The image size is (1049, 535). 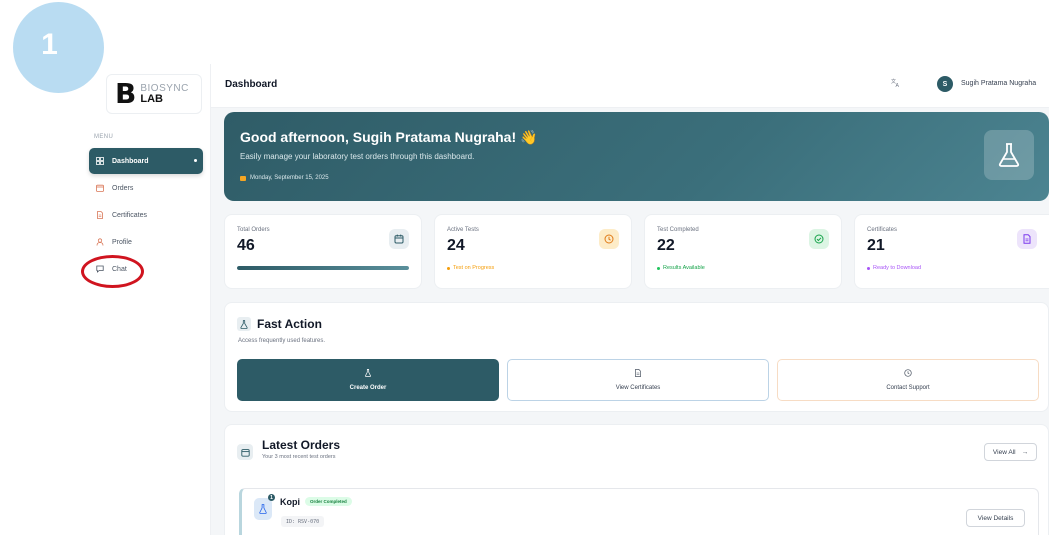 What do you see at coordinates (630, 86) in the screenshot?
I see `top-bar: Dashboard 文A S Sugih Pratama Nugraha` at bounding box center [630, 86].